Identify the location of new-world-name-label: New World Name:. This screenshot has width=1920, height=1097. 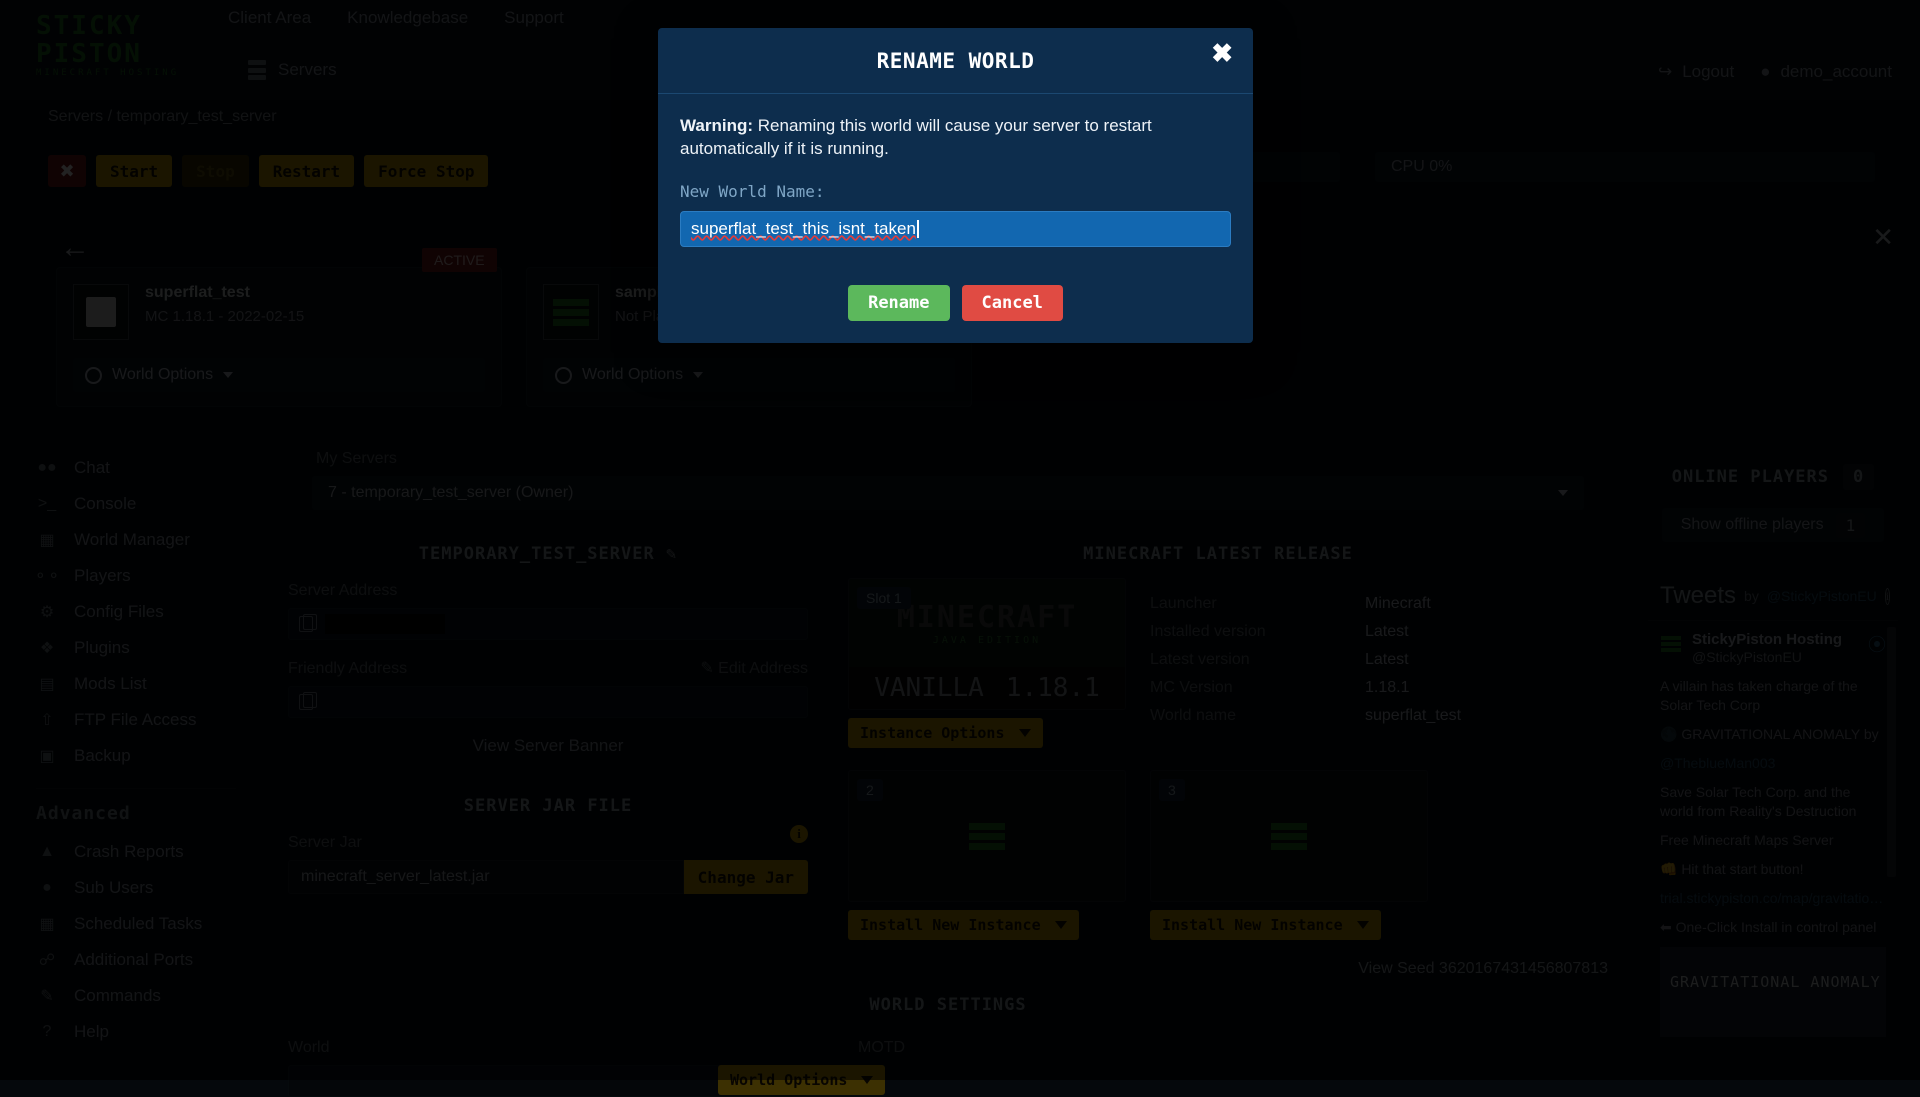
(955, 191).